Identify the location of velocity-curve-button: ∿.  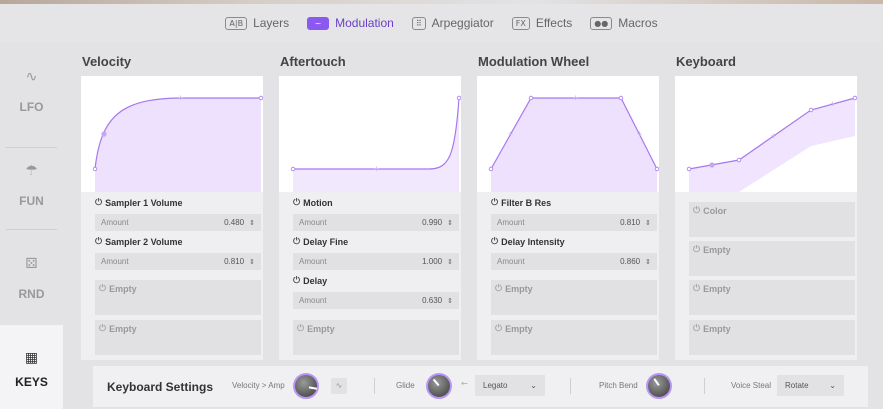
(339, 386).